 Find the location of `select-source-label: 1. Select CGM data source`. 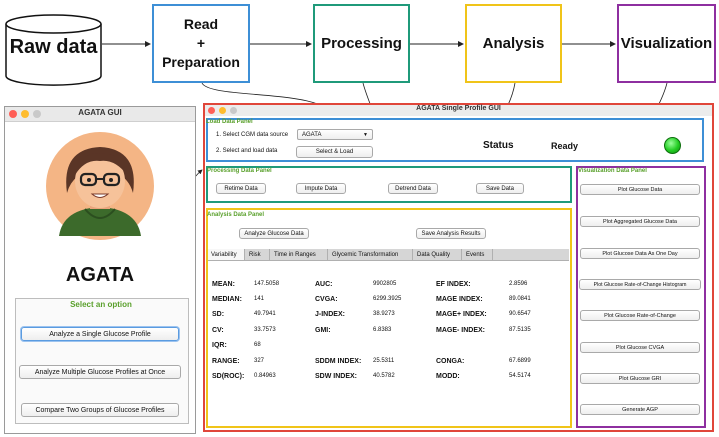

select-source-label: 1. Select CGM data source is located at coordinates (252, 135).